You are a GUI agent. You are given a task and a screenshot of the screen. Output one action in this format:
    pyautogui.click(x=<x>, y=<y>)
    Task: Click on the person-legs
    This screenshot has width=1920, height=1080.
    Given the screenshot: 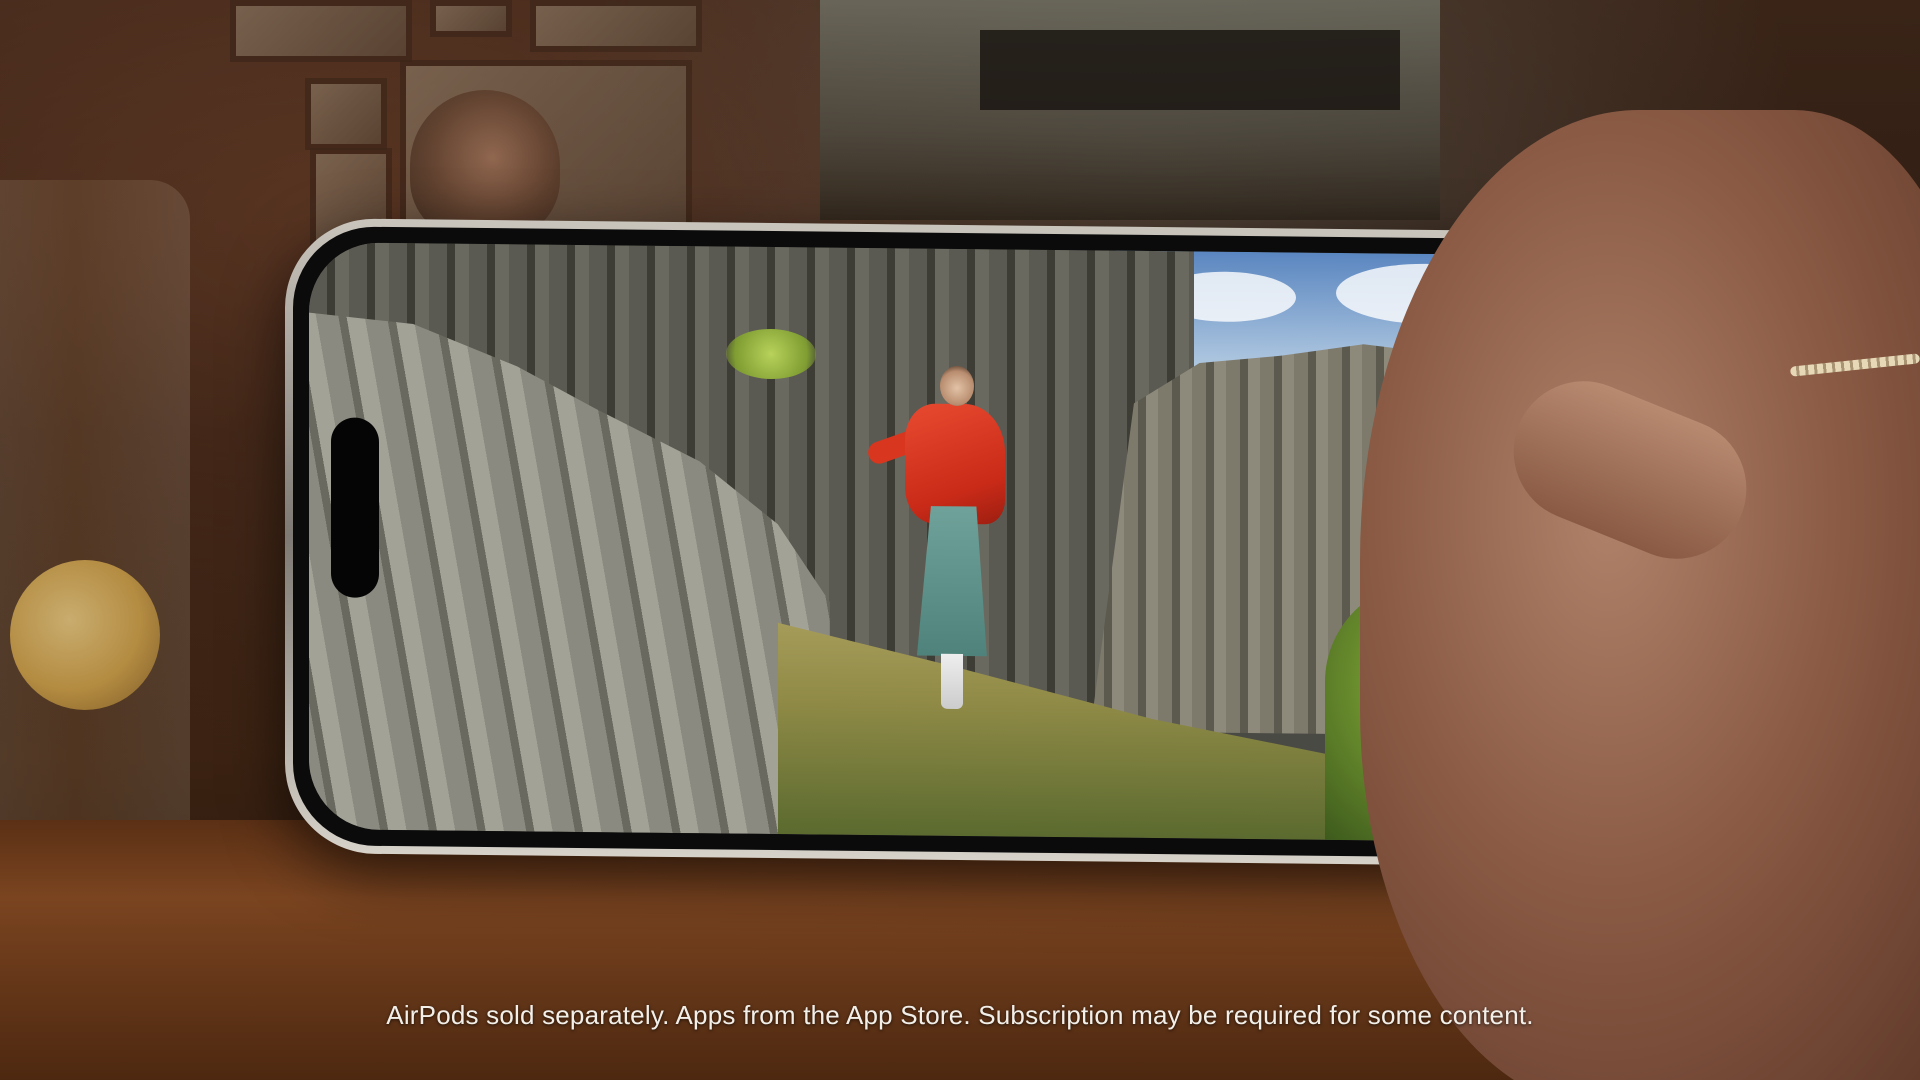 What is the action you would take?
    pyautogui.click(x=951, y=682)
    